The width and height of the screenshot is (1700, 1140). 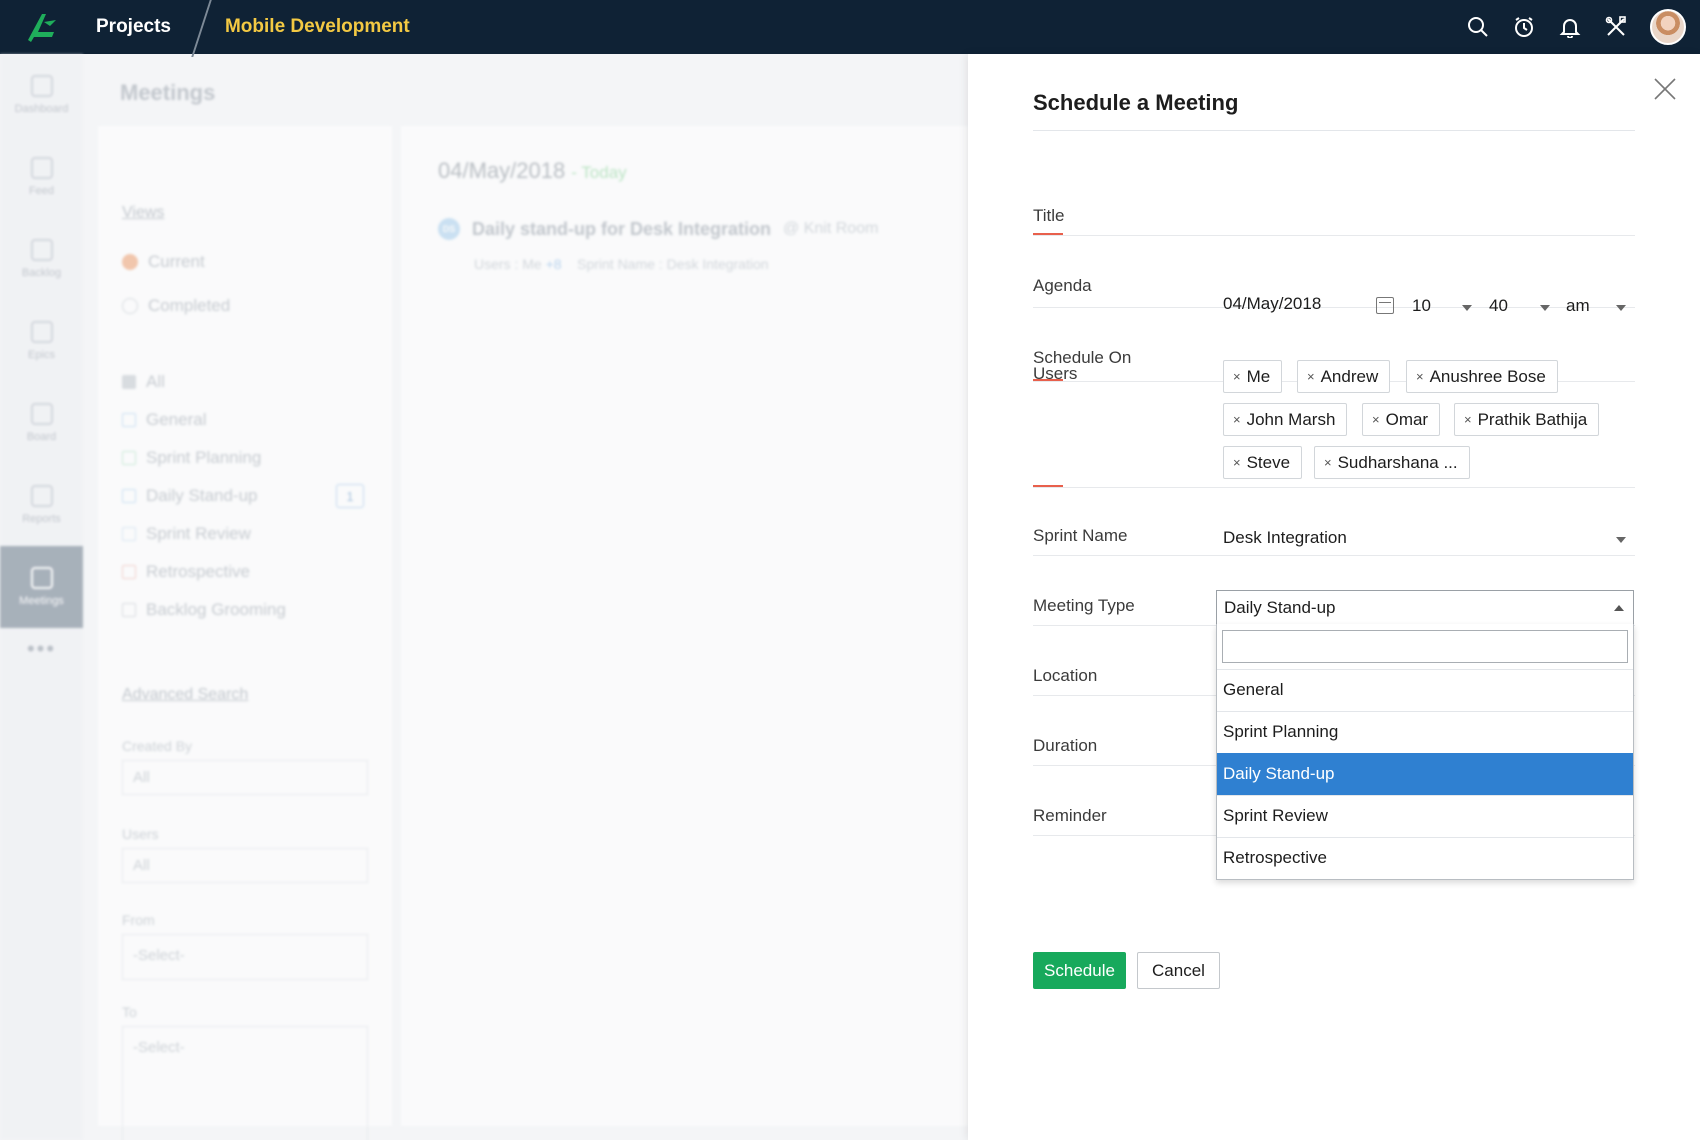 What do you see at coordinates (245, 1083) in the screenshot?
I see `to-date-field: -Select-` at bounding box center [245, 1083].